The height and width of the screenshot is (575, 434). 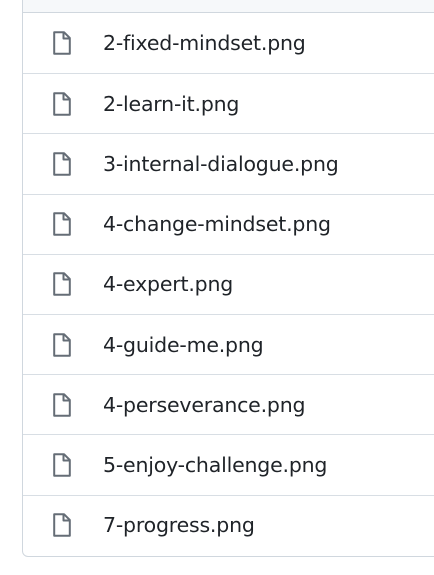 I want to click on file-row: 7-progress.png, so click(x=228, y=524).